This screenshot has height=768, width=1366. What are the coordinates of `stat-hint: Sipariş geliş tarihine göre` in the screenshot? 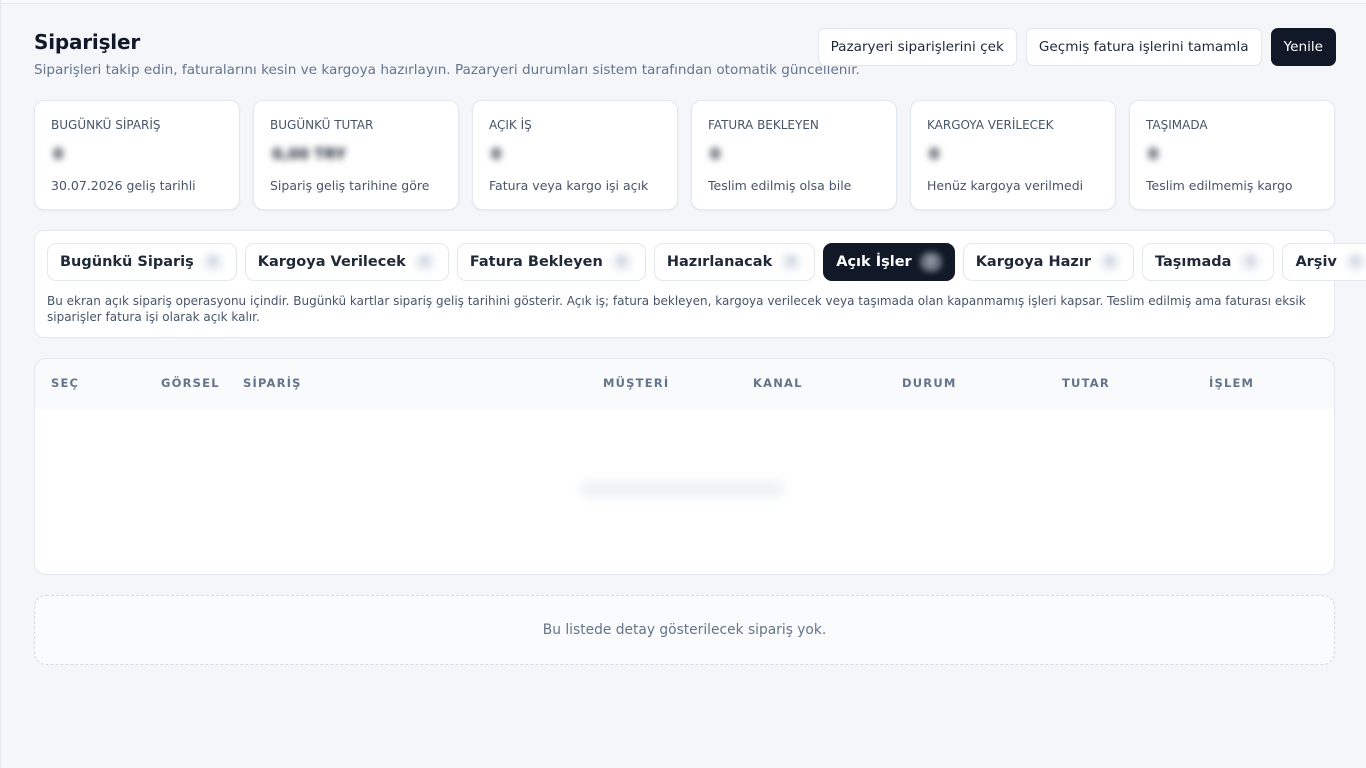 It's located at (350, 185).